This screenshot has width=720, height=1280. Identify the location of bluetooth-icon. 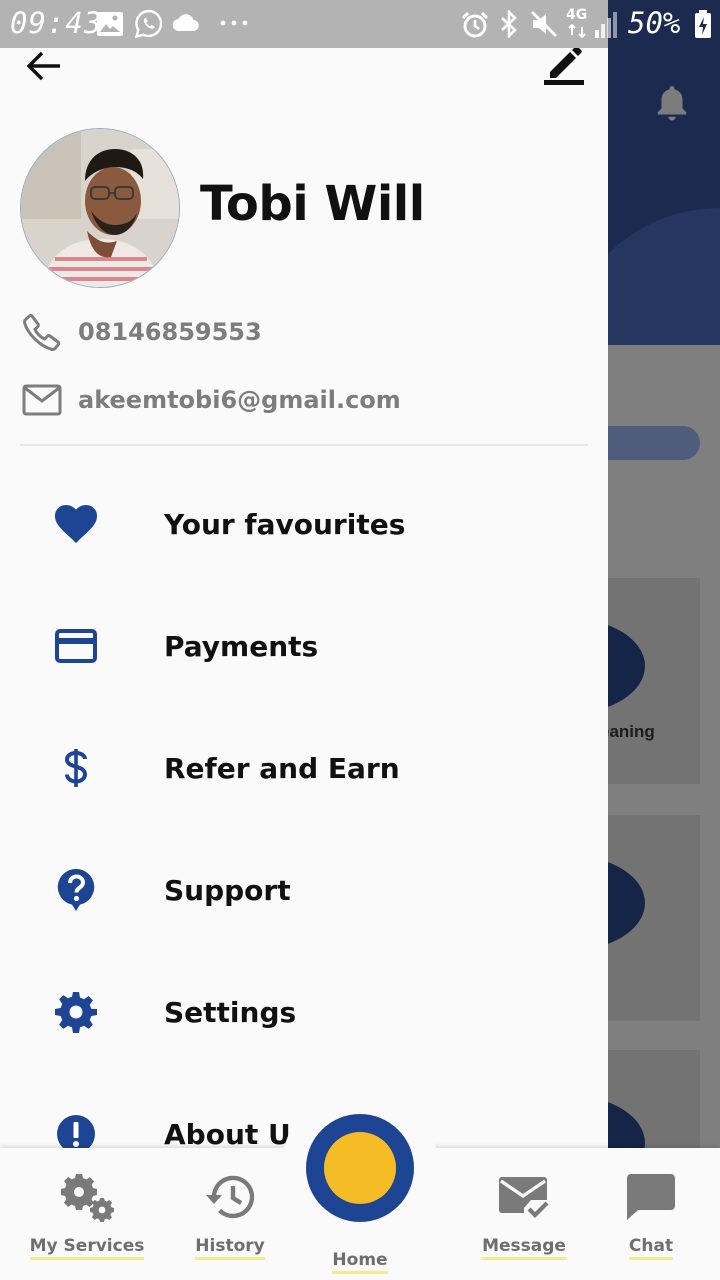
(509, 24).